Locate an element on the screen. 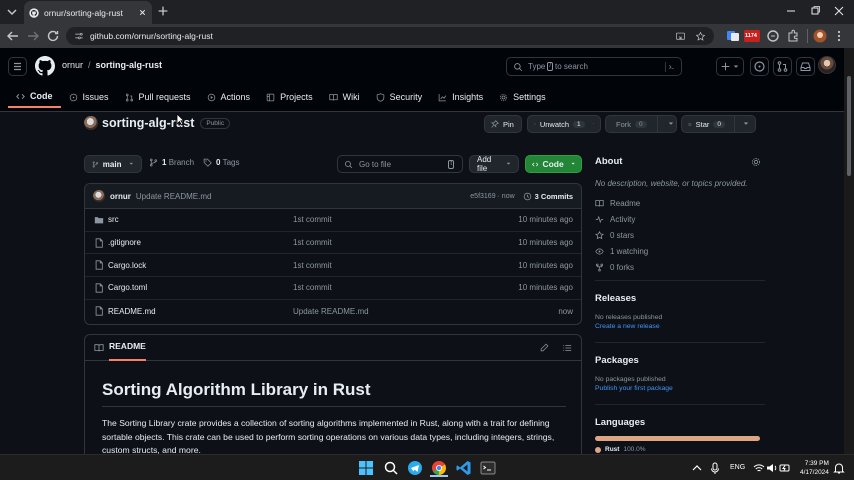 The width and height of the screenshot is (854, 480). forward-button is located at coordinates (33, 36).